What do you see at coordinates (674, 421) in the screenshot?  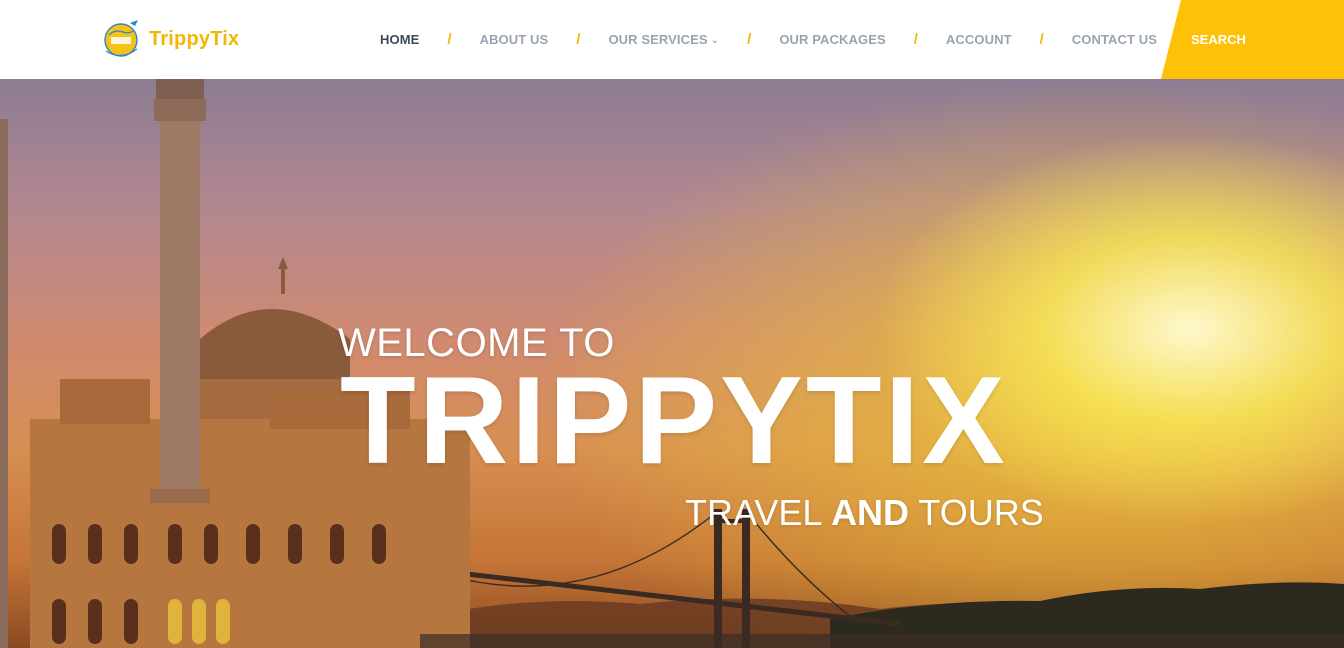 I see `hero-title: TRIPPYTIX` at bounding box center [674, 421].